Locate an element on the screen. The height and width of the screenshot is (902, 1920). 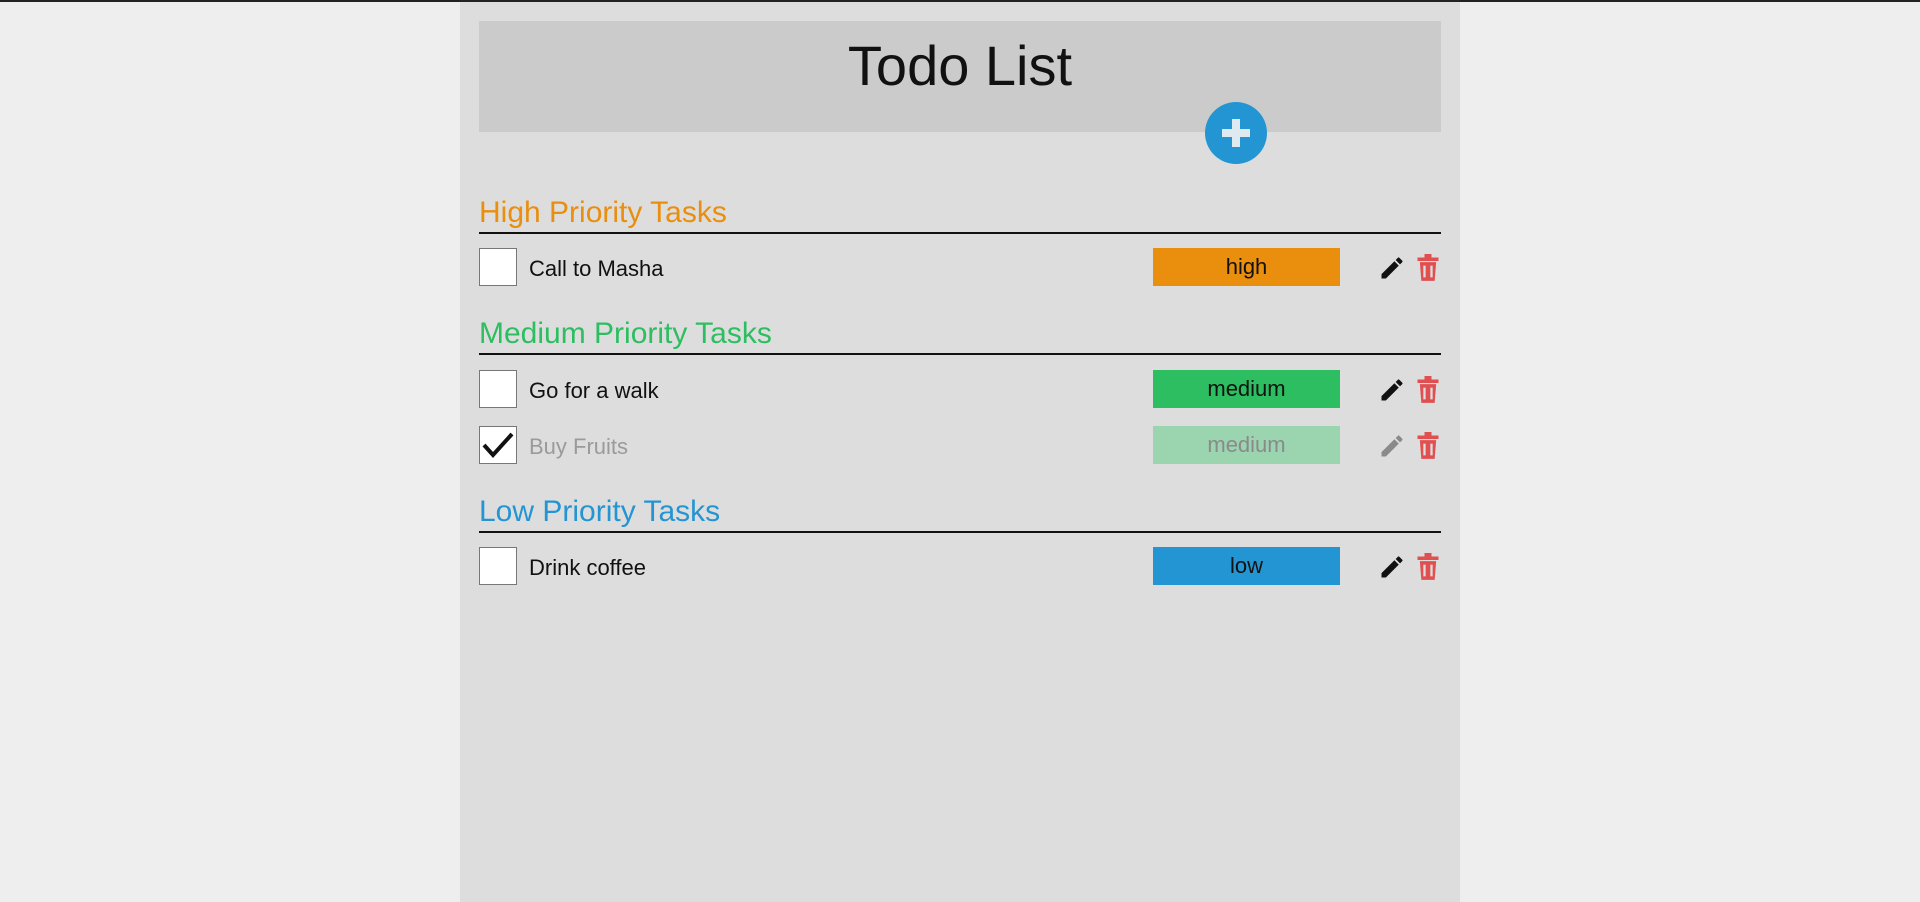
task-text: Drink coffee is located at coordinates (587, 567).